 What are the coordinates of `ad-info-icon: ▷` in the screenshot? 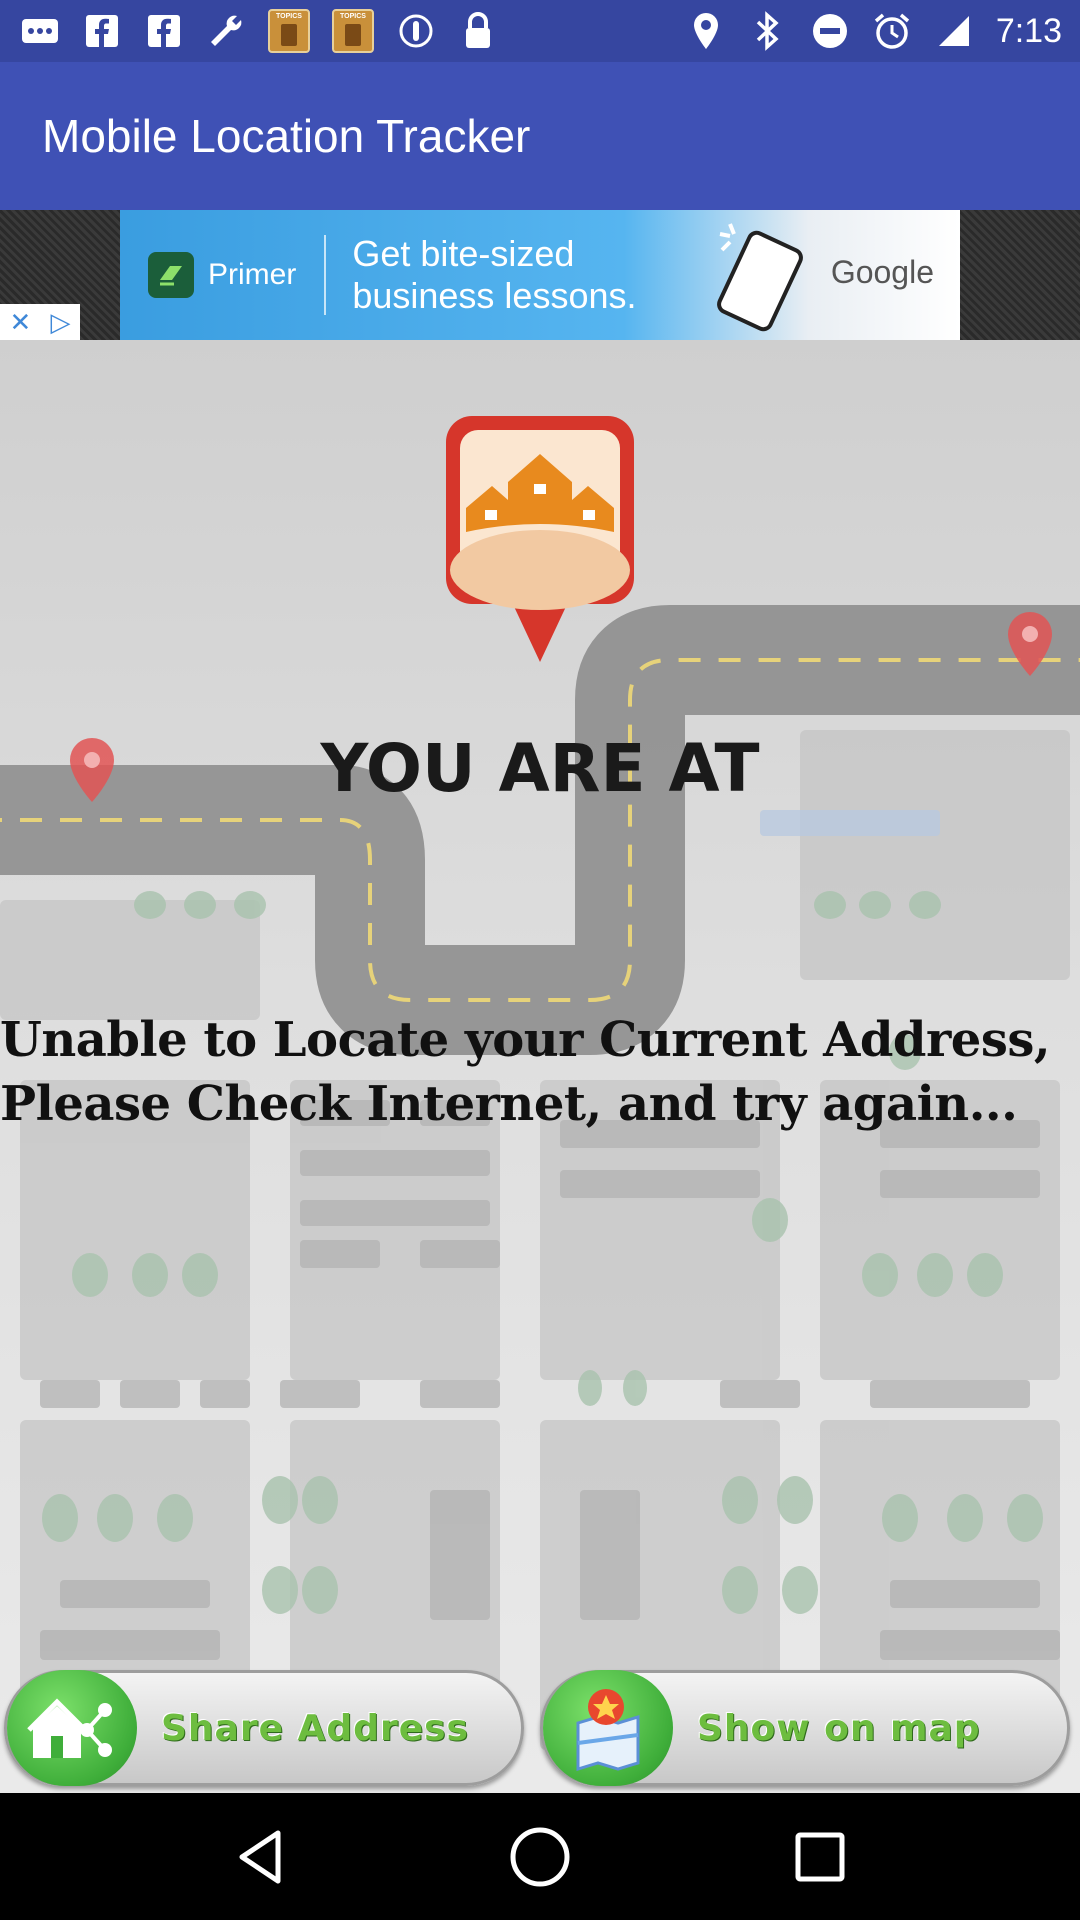 It's located at (60, 322).